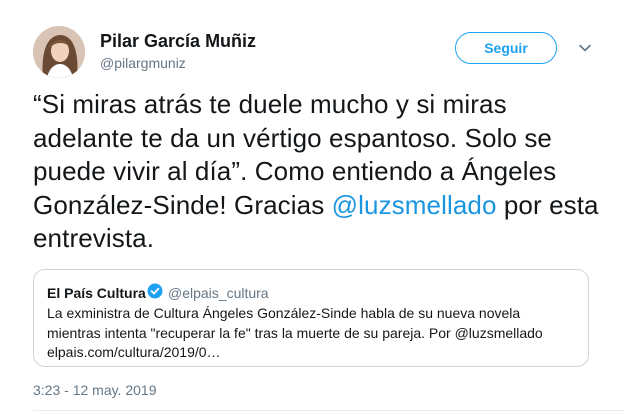  What do you see at coordinates (96, 293) in the screenshot?
I see `quoted-author-name: El País Cultura` at bounding box center [96, 293].